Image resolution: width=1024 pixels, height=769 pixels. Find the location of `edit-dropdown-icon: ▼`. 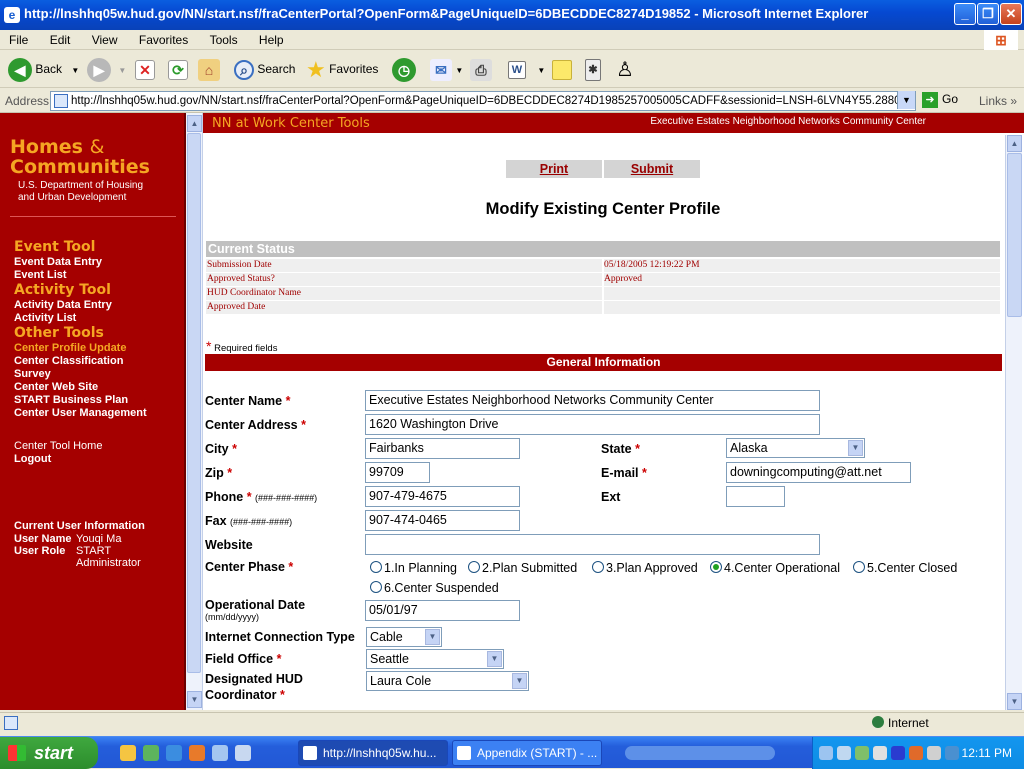

edit-dropdown-icon: ▼ is located at coordinates (541, 70).